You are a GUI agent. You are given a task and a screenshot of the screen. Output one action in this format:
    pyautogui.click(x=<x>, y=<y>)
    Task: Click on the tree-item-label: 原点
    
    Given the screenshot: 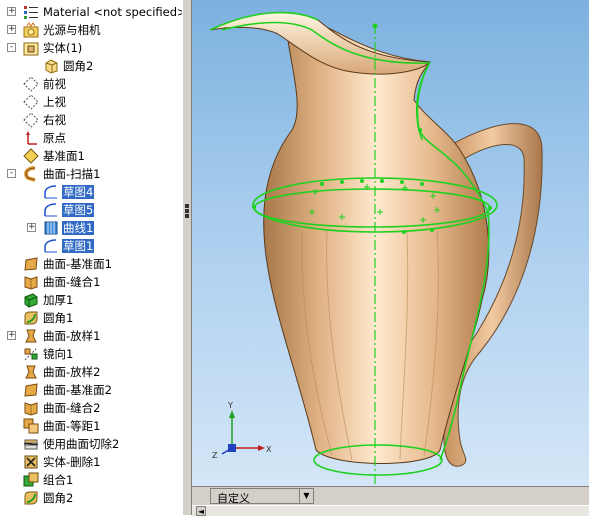 What is the action you would take?
    pyautogui.click(x=54, y=138)
    